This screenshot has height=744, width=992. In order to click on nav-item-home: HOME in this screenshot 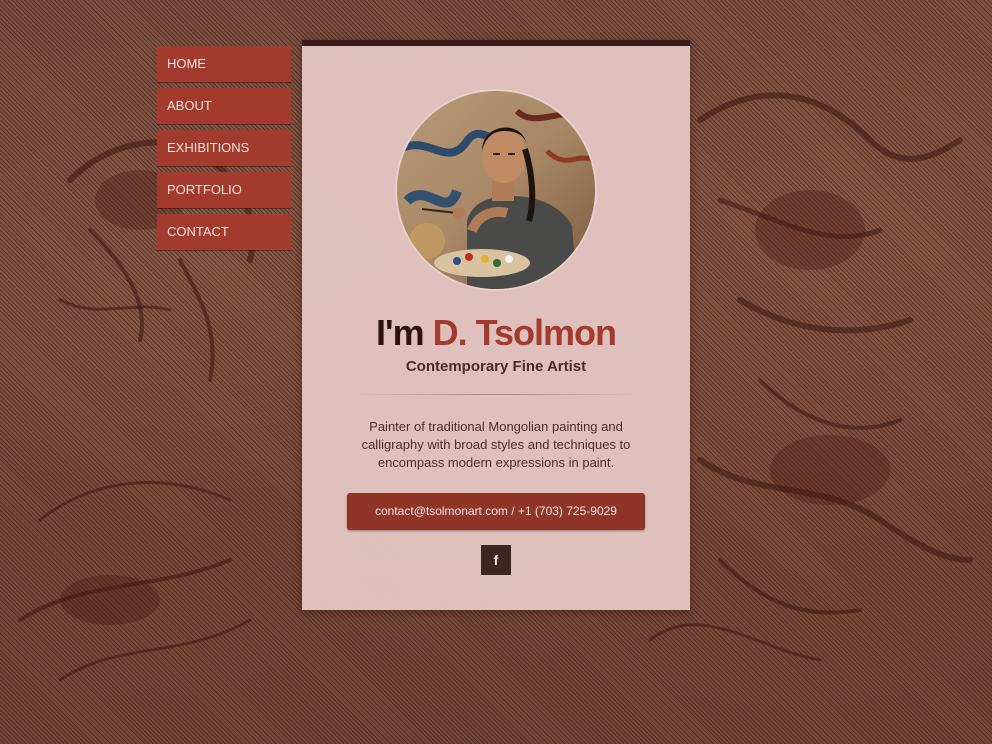, I will do `click(224, 64)`.